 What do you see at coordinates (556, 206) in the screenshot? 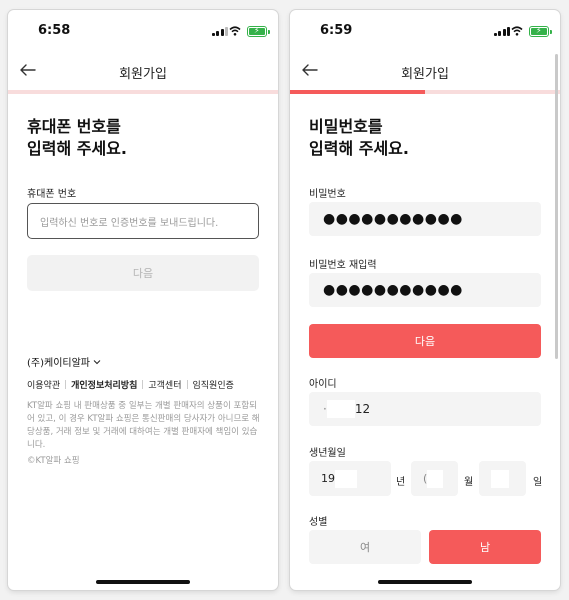
I see `scrollbar` at bounding box center [556, 206].